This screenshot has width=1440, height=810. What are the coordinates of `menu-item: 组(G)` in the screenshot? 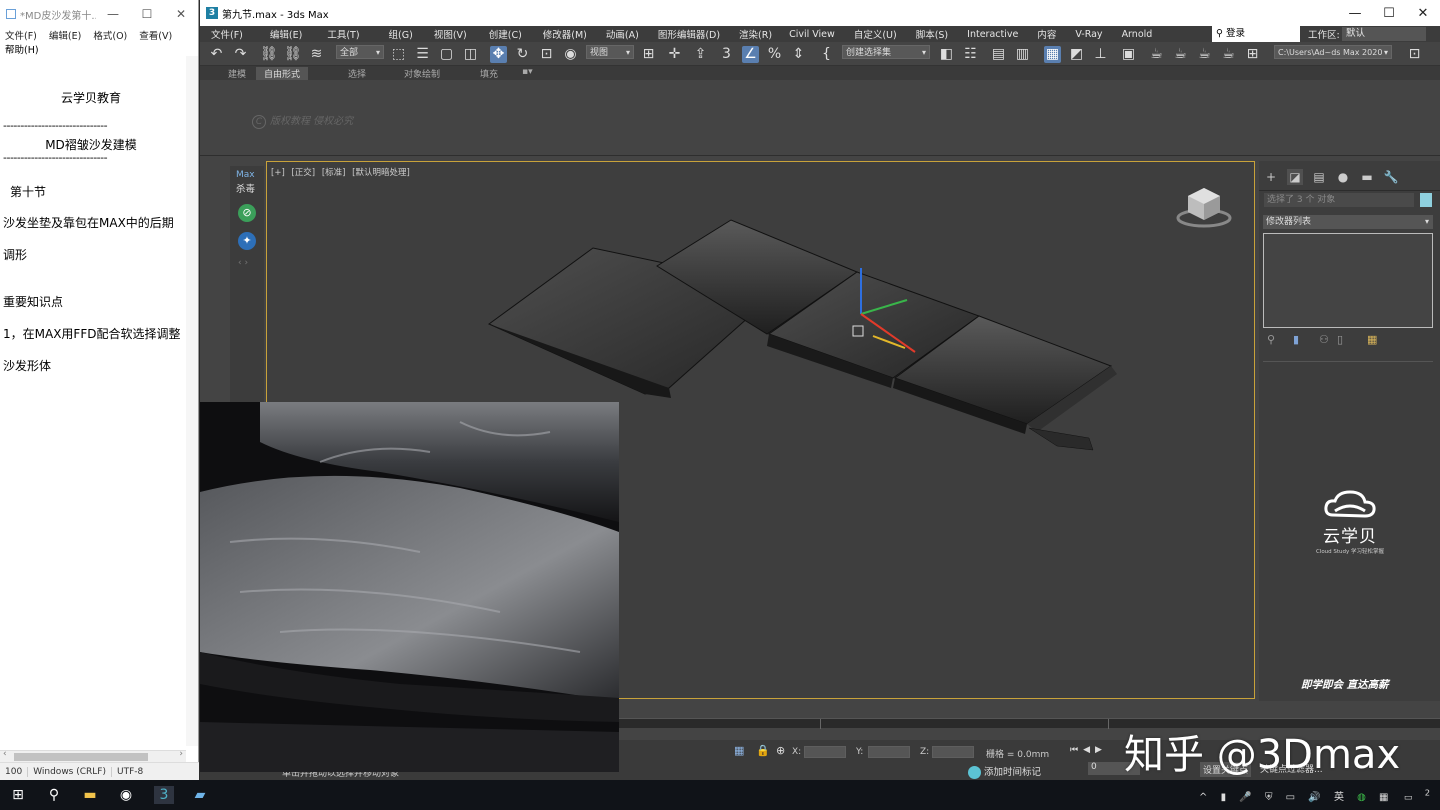 It's located at (397, 34).